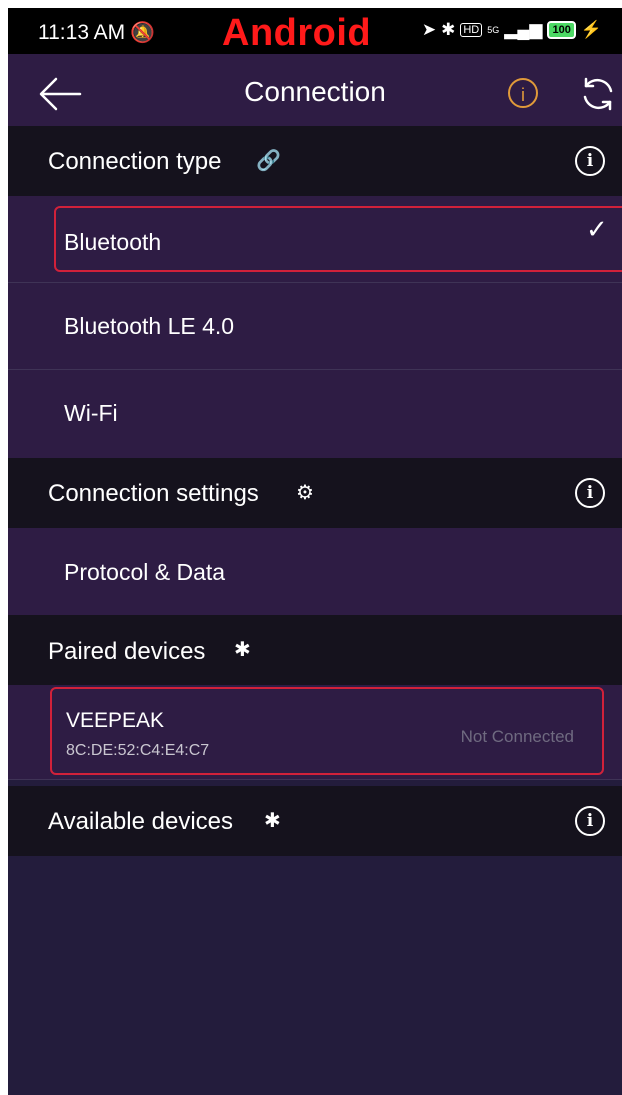 This screenshot has height=1095, width=622. What do you see at coordinates (597, 229) in the screenshot?
I see `checkmark-icon: ✓` at bounding box center [597, 229].